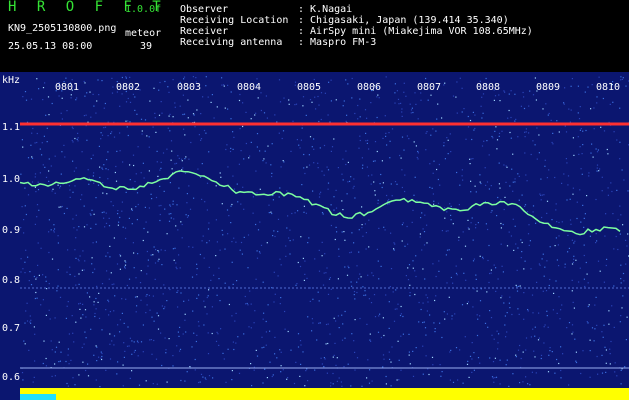 The width and height of the screenshot is (629, 400). I want to click on x-tick: 0808, so click(488, 87).